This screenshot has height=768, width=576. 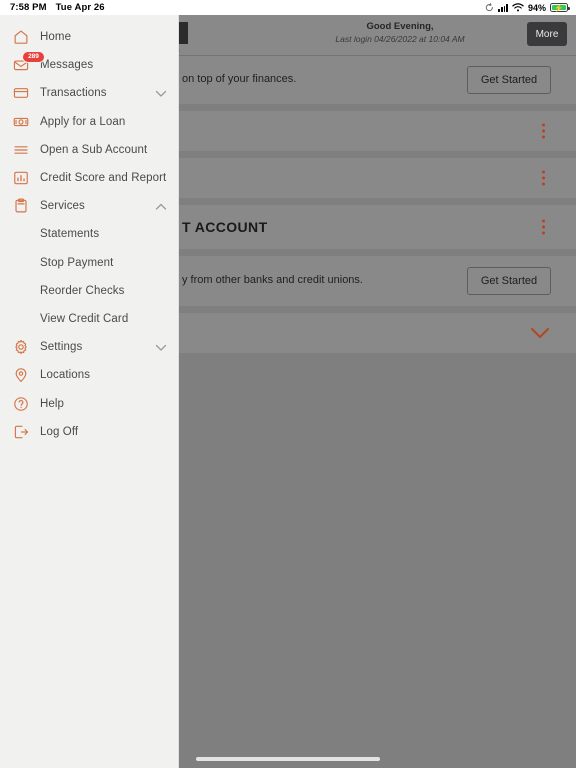 What do you see at coordinates (21, 347) in the screenshot?
I see `gear-icon` at bounding box center [21, 347].